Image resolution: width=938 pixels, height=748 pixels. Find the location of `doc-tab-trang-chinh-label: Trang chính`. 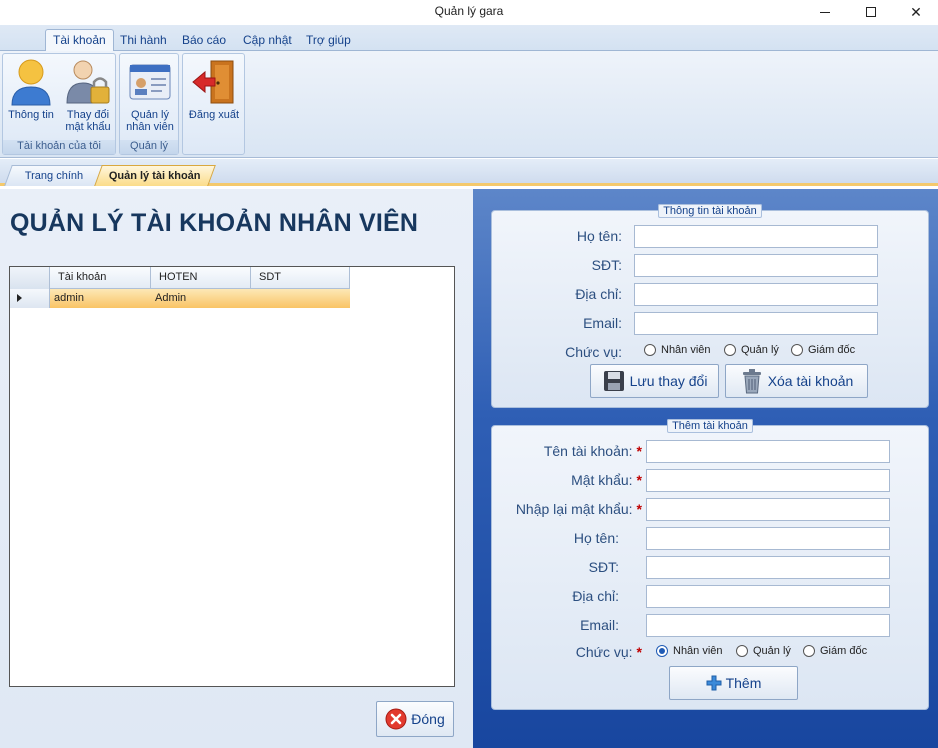

doc-tab-trang-chinh-label: Trang chính is located at coordinates (53, 176).